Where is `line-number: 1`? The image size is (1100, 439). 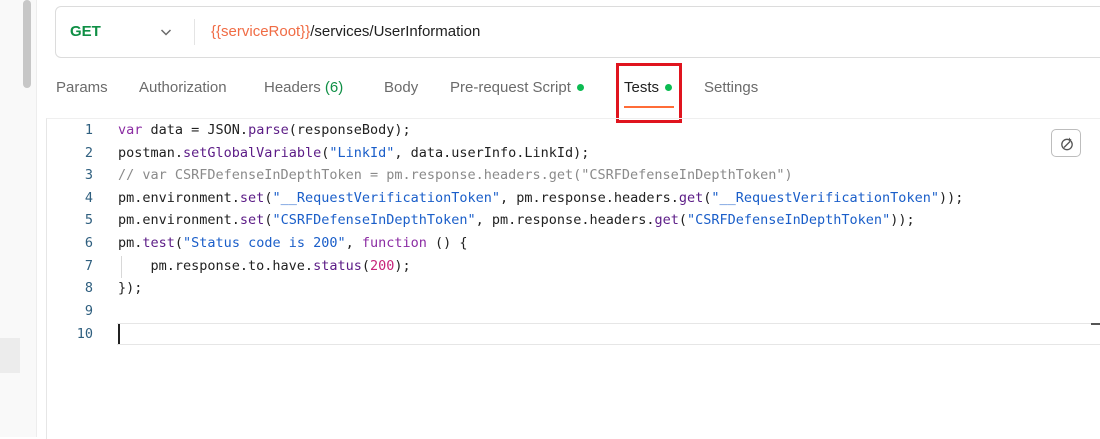
line-number: 1 is located at coordinates (88, 130).